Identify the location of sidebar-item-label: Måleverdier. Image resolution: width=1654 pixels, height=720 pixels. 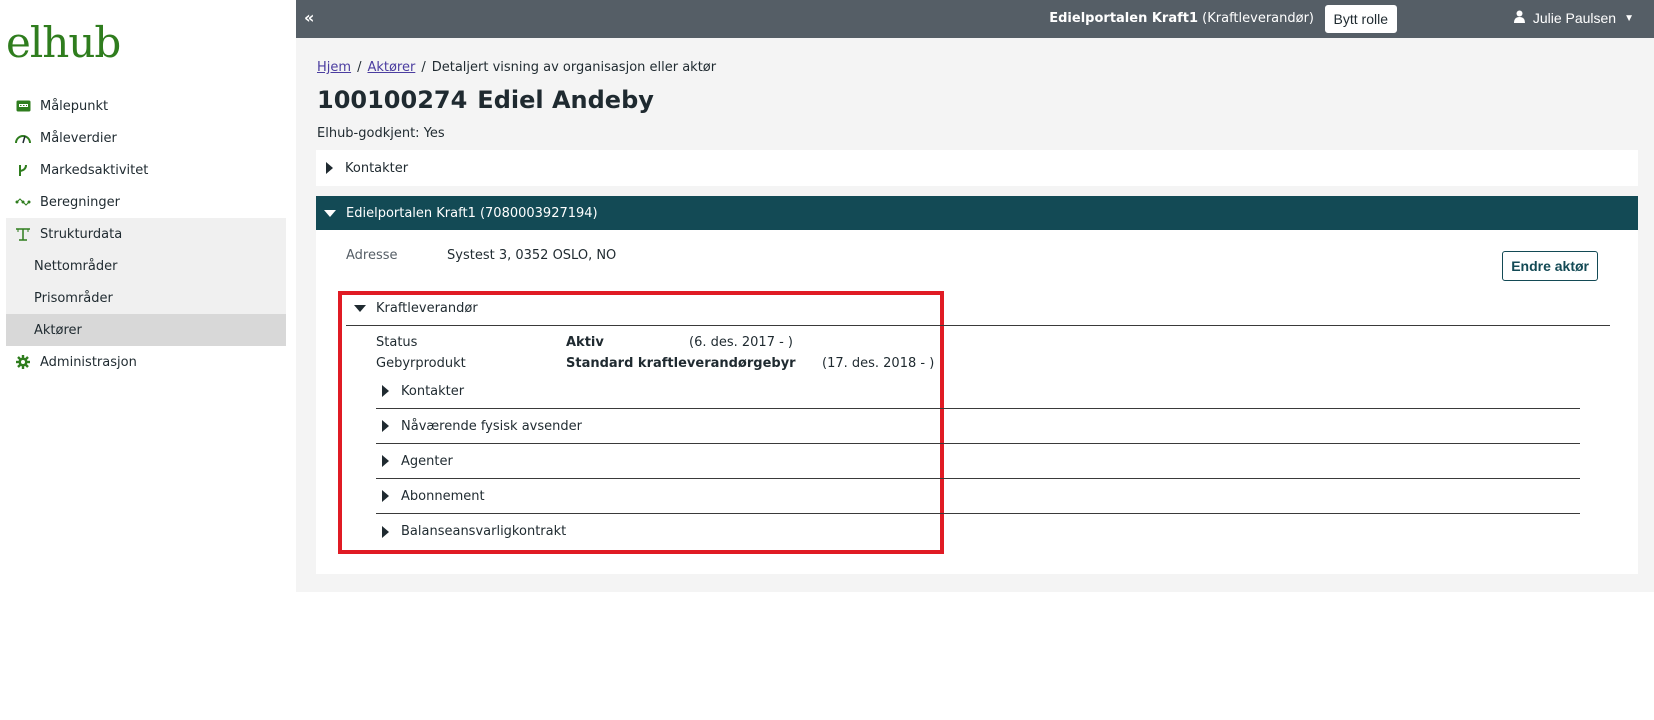
(78, 138).